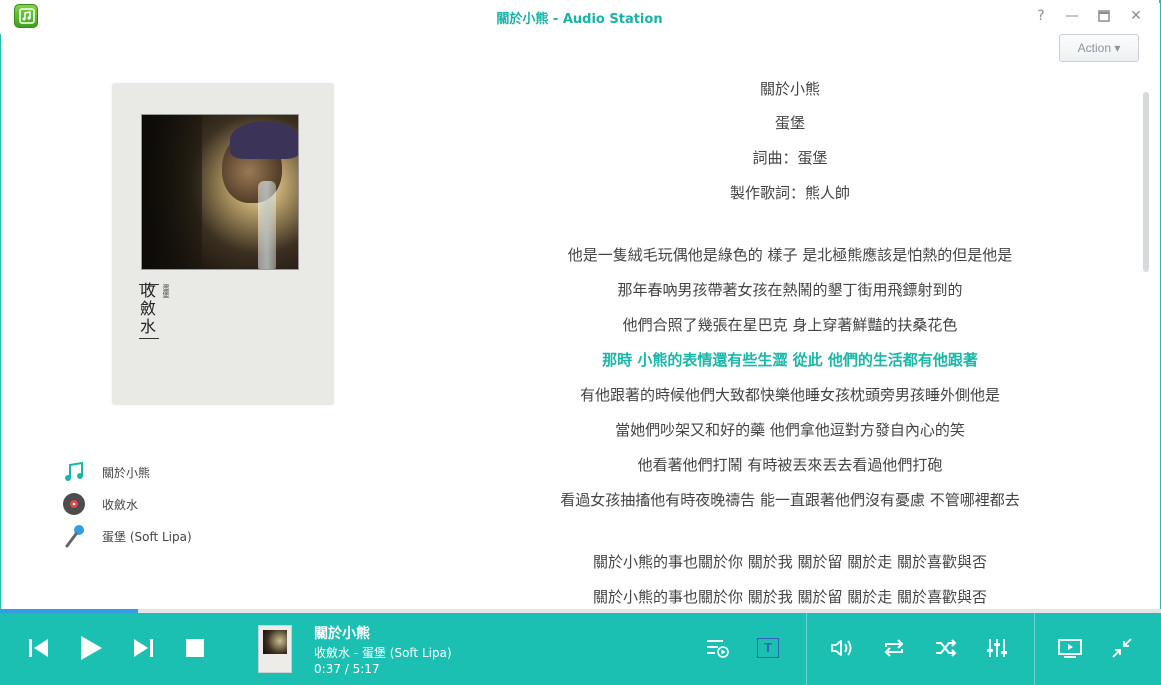 Image resolution: width=1161 pixels, height=685 pixels. I want to click on lyrics-text-icon: T, so click(768, 648).